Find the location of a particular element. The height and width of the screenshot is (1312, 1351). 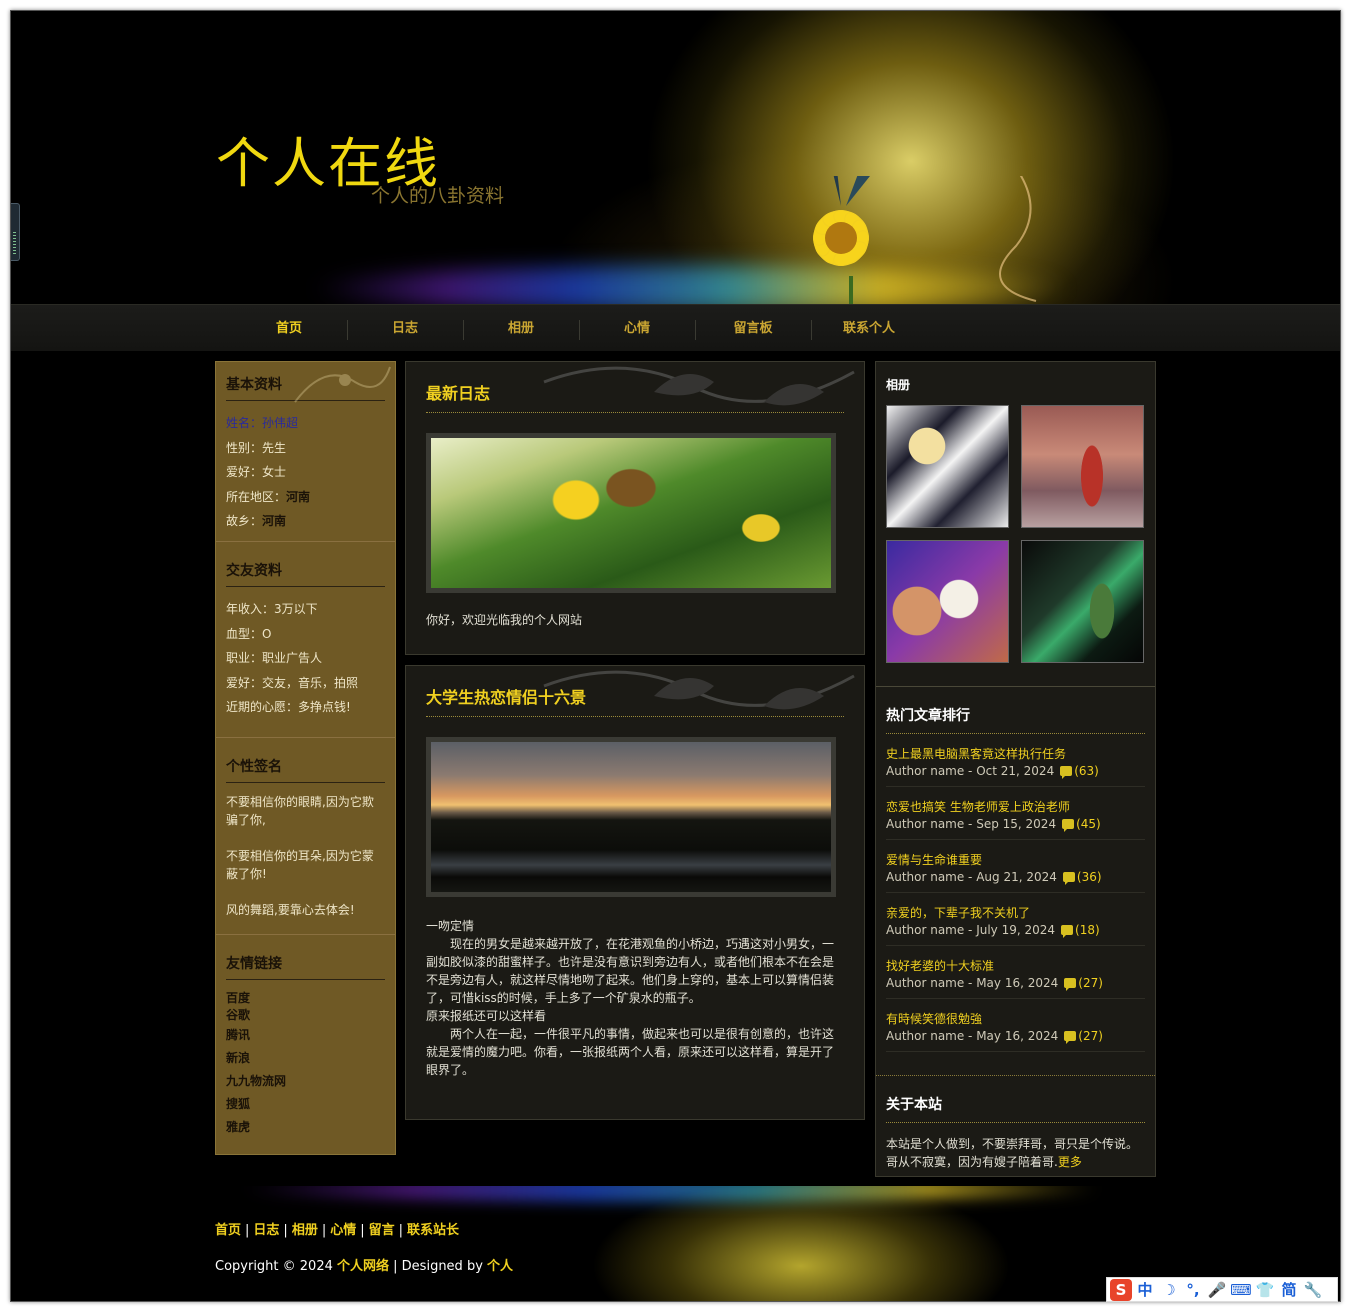

site-name-link: 个人网络 is located at coordinates (363, 1266).